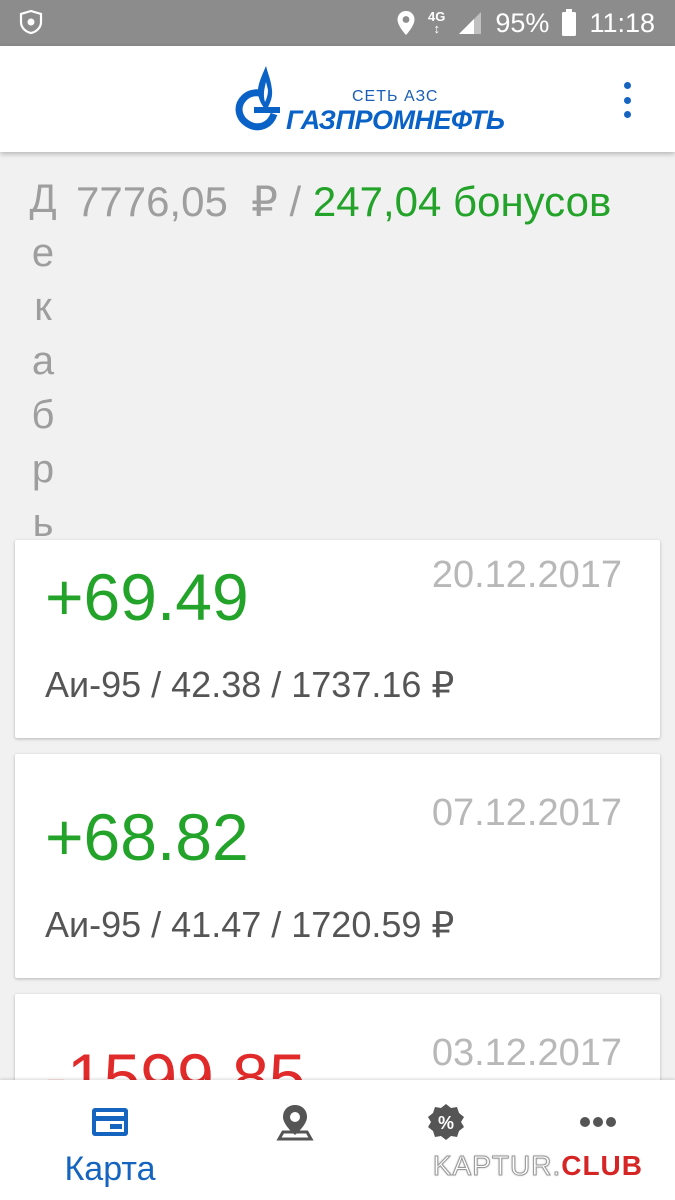 The height and width of the screenshot is (1200, 675). I want to click on more-dots-icon, so click(598, 1122).